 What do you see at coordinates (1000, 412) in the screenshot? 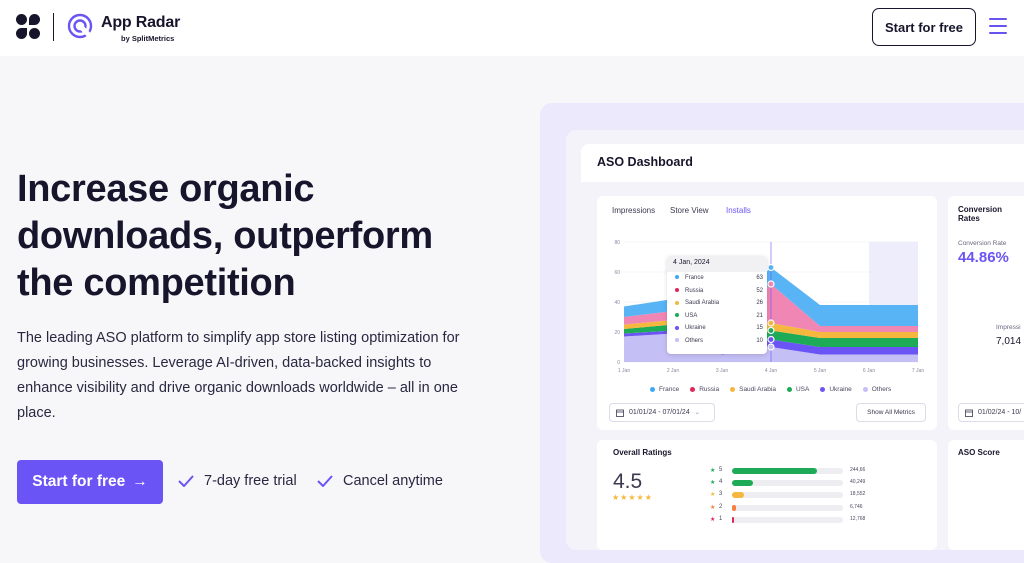
I see `conversion-date-value: 01/02/24 - 10/` at bounding box center [1000, 412].